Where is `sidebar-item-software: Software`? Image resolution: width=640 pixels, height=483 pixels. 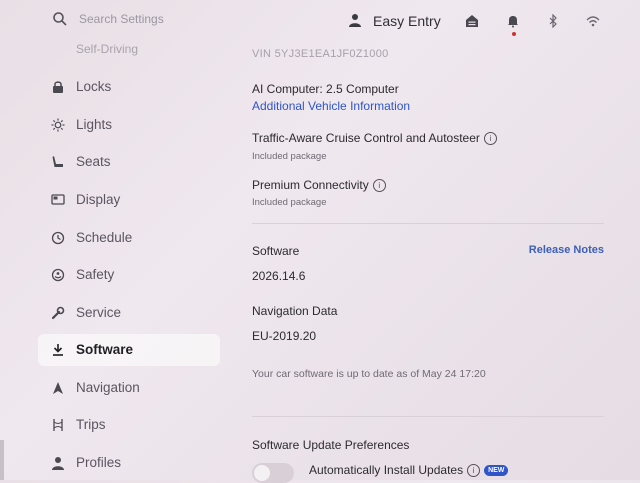 sidebar-item-software: Software is located at coordinates (129, 350).